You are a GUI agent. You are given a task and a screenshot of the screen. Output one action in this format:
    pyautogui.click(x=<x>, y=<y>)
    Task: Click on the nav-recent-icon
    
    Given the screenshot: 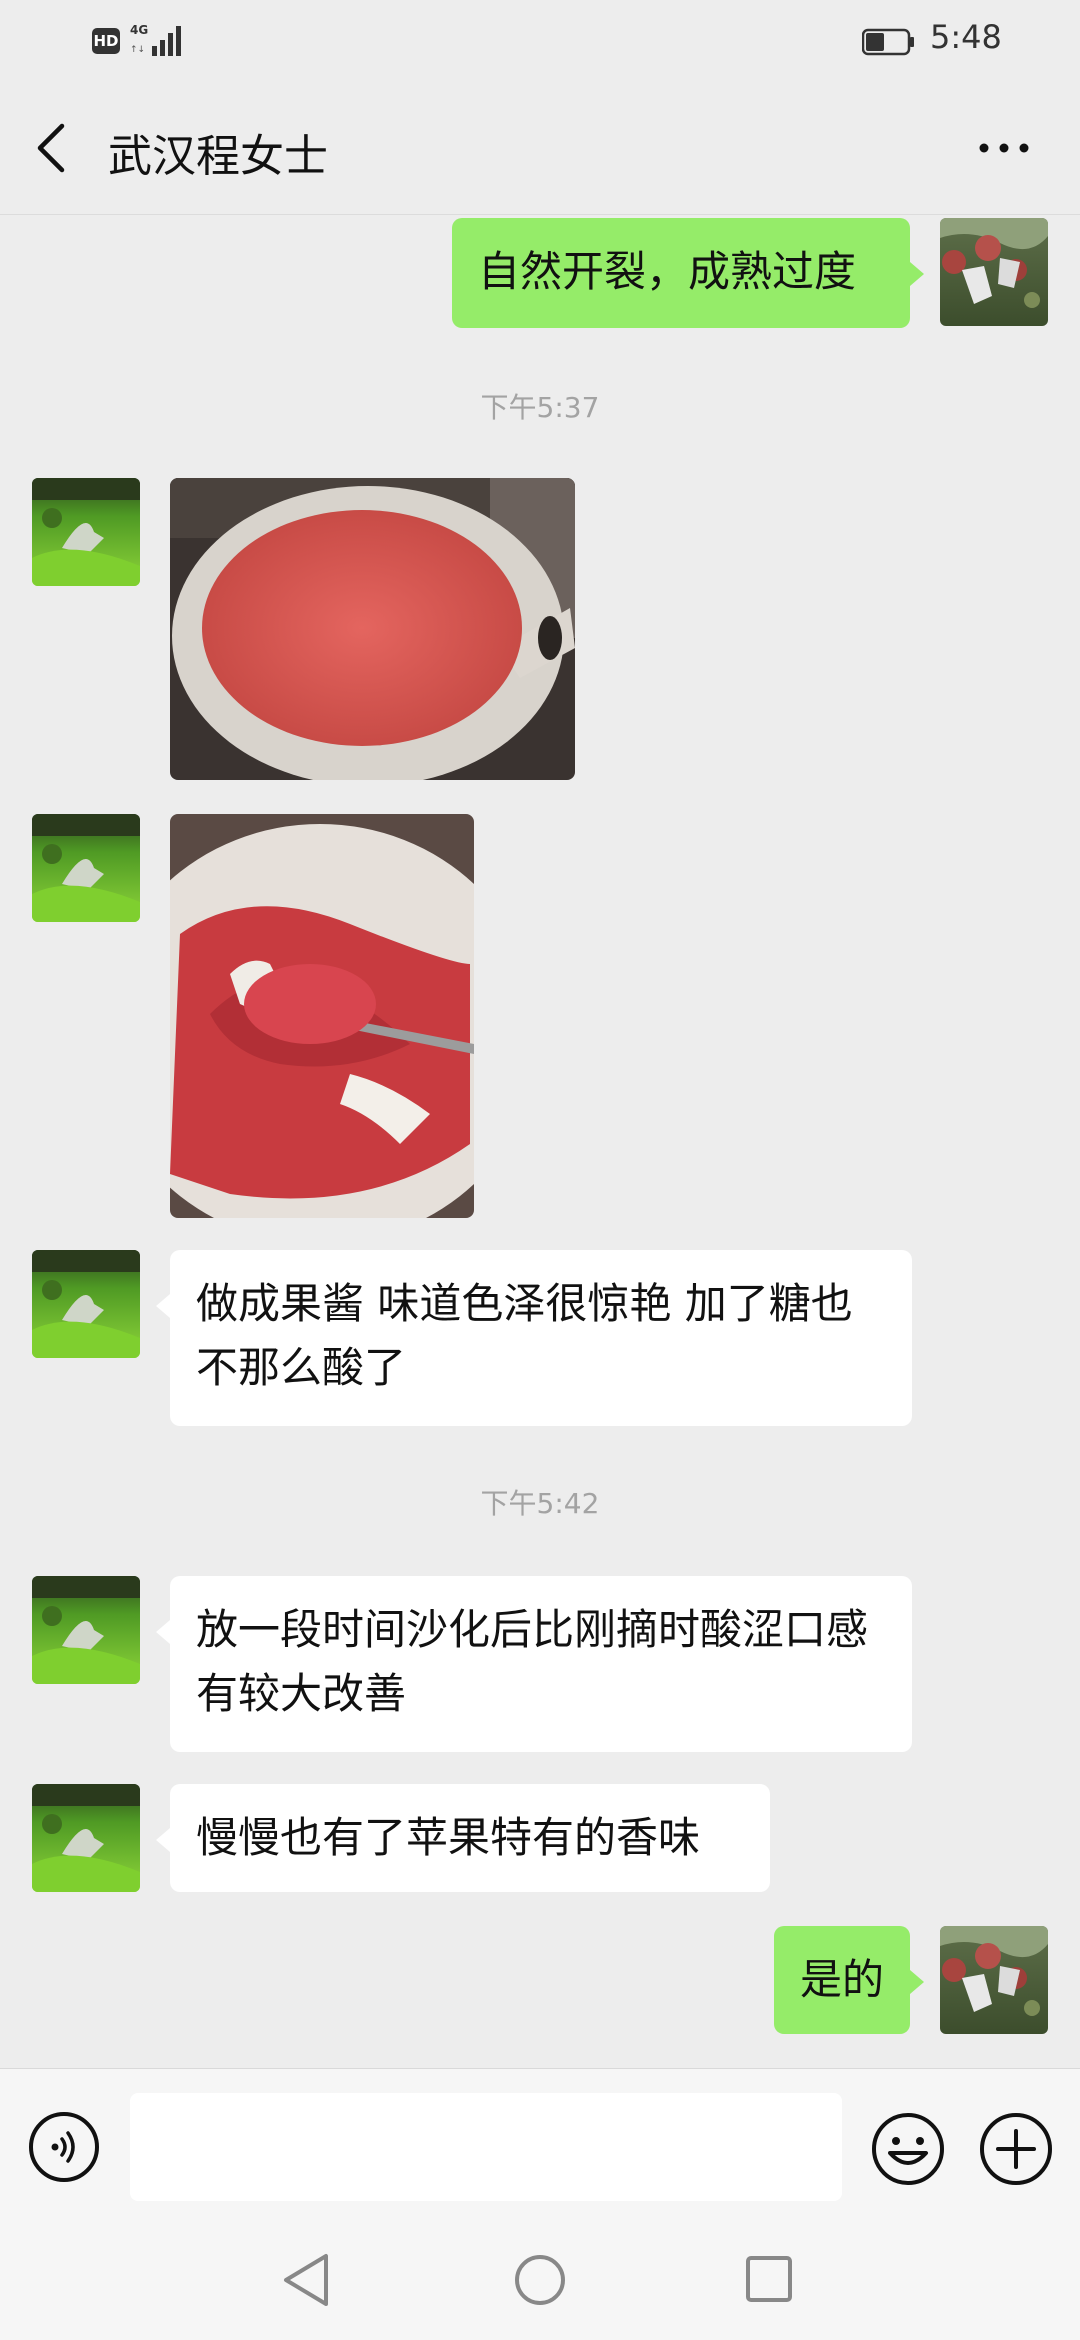 What is the action you would take?
    pyautogui.click(x=769, y=2279)
    